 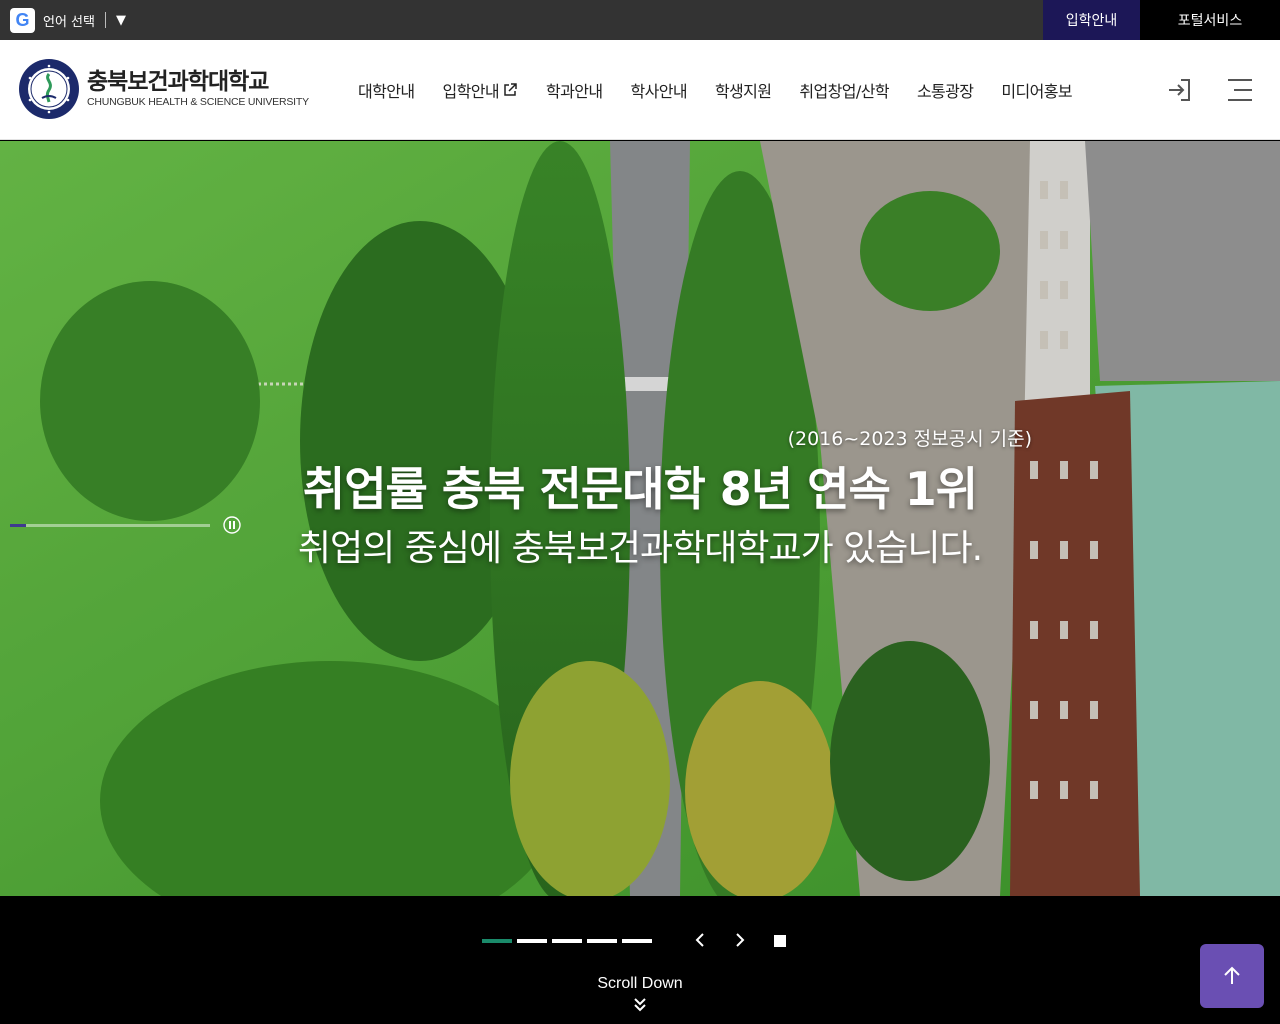 What do you see at coordinates (49, 89) in the screenshot?
I see `university-emblem-icon` at bounding box center [49, 89].